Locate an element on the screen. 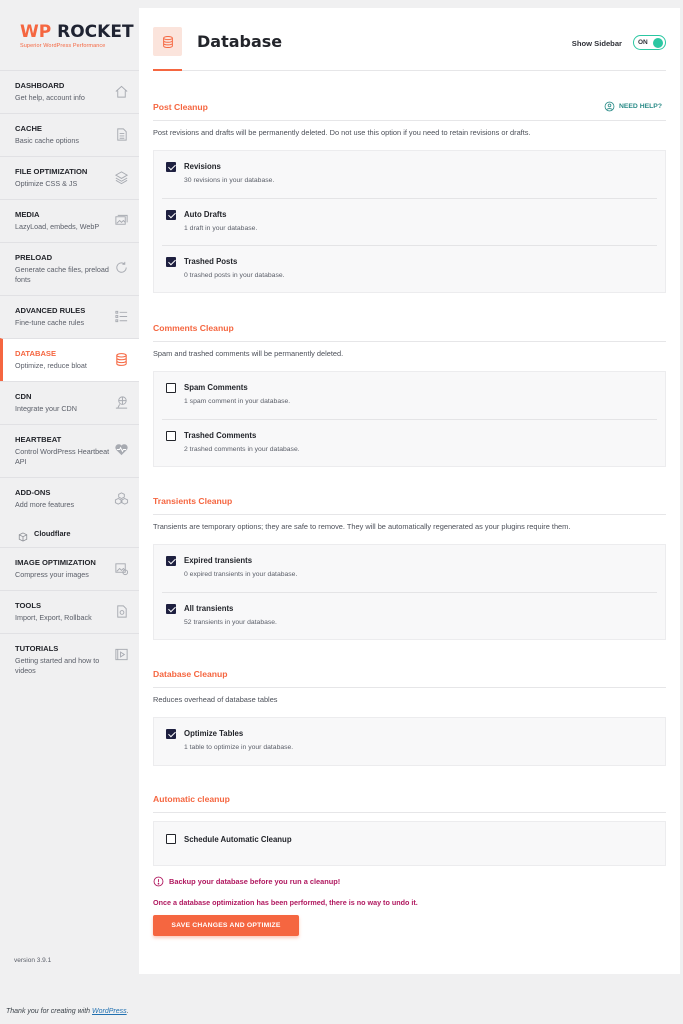 Image resolution: width=683 pixels, height=1024 pixels. nav-desc: Control WordPress Heartbeat API is located at coordinates (62, 456).